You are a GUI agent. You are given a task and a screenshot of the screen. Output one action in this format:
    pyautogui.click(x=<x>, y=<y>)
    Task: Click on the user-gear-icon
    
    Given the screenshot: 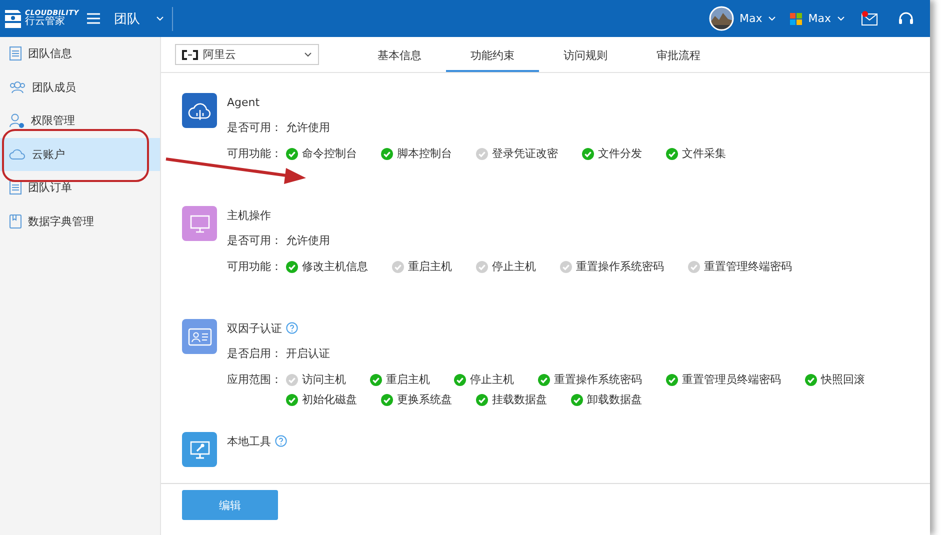 What is the action you would take?
    pyautogui.click(x=17, y=120)
    